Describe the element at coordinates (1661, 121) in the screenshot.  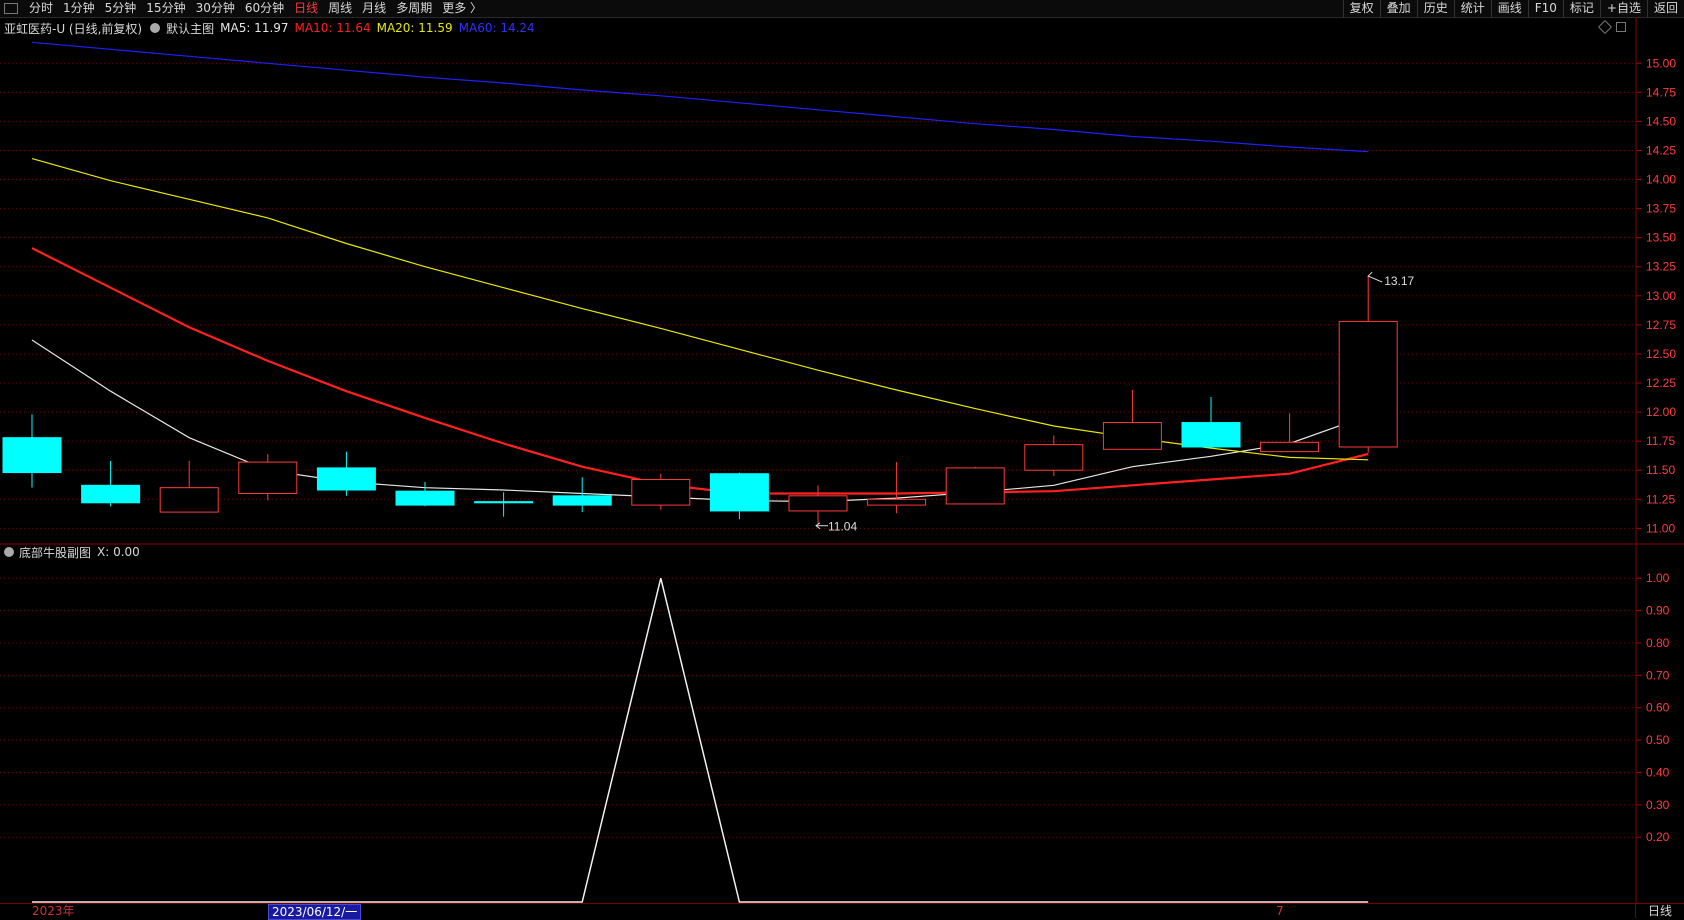
I see `main-tick-label: 14.50` at that location.